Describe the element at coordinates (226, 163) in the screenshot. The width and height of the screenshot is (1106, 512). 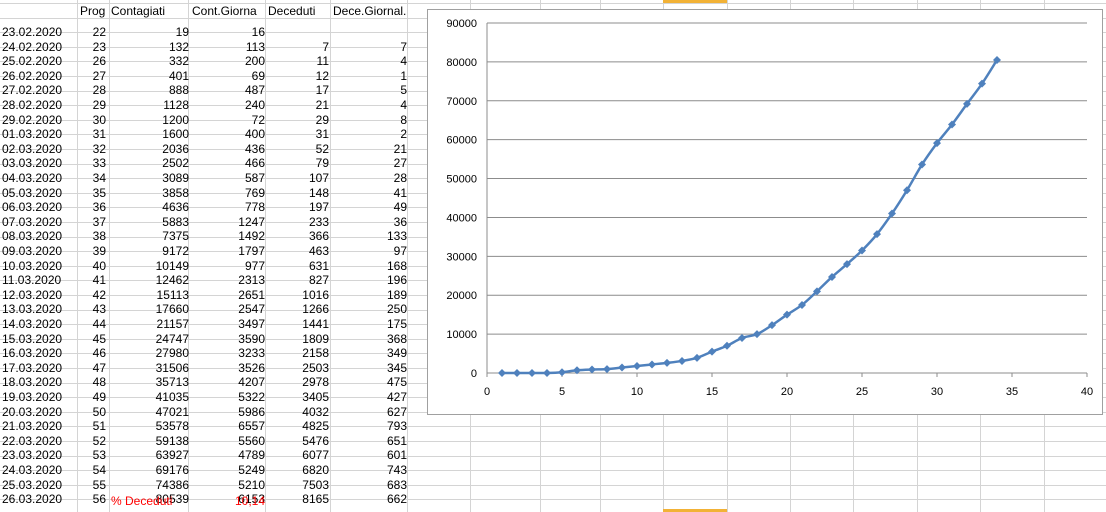
I see `cell-cont-giorna: 466` at that location.